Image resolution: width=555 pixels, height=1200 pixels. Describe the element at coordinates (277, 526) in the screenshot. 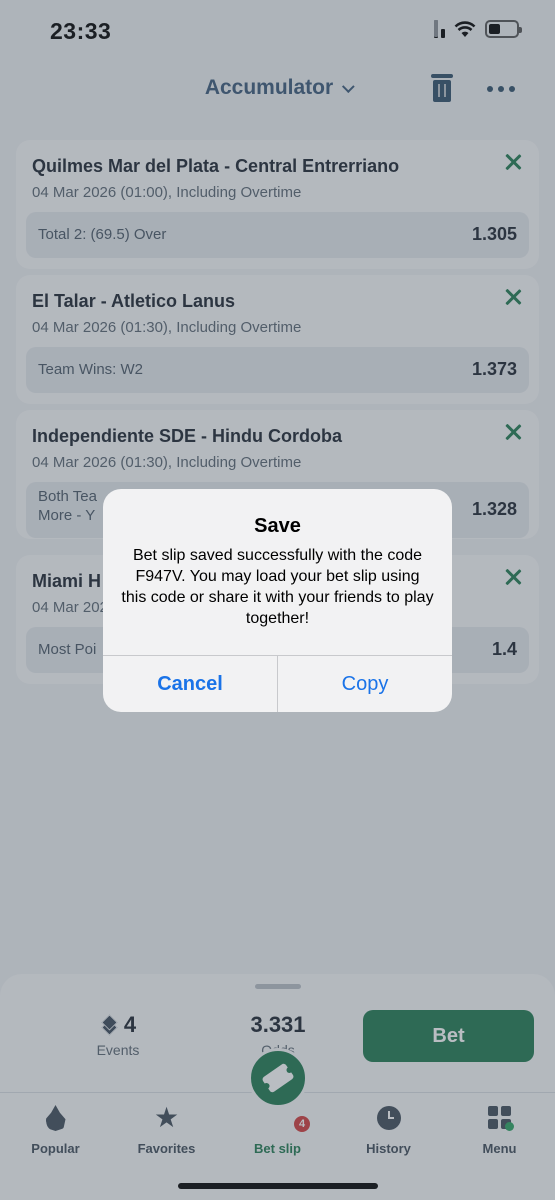

I see `dialog-title: Save` at that location.